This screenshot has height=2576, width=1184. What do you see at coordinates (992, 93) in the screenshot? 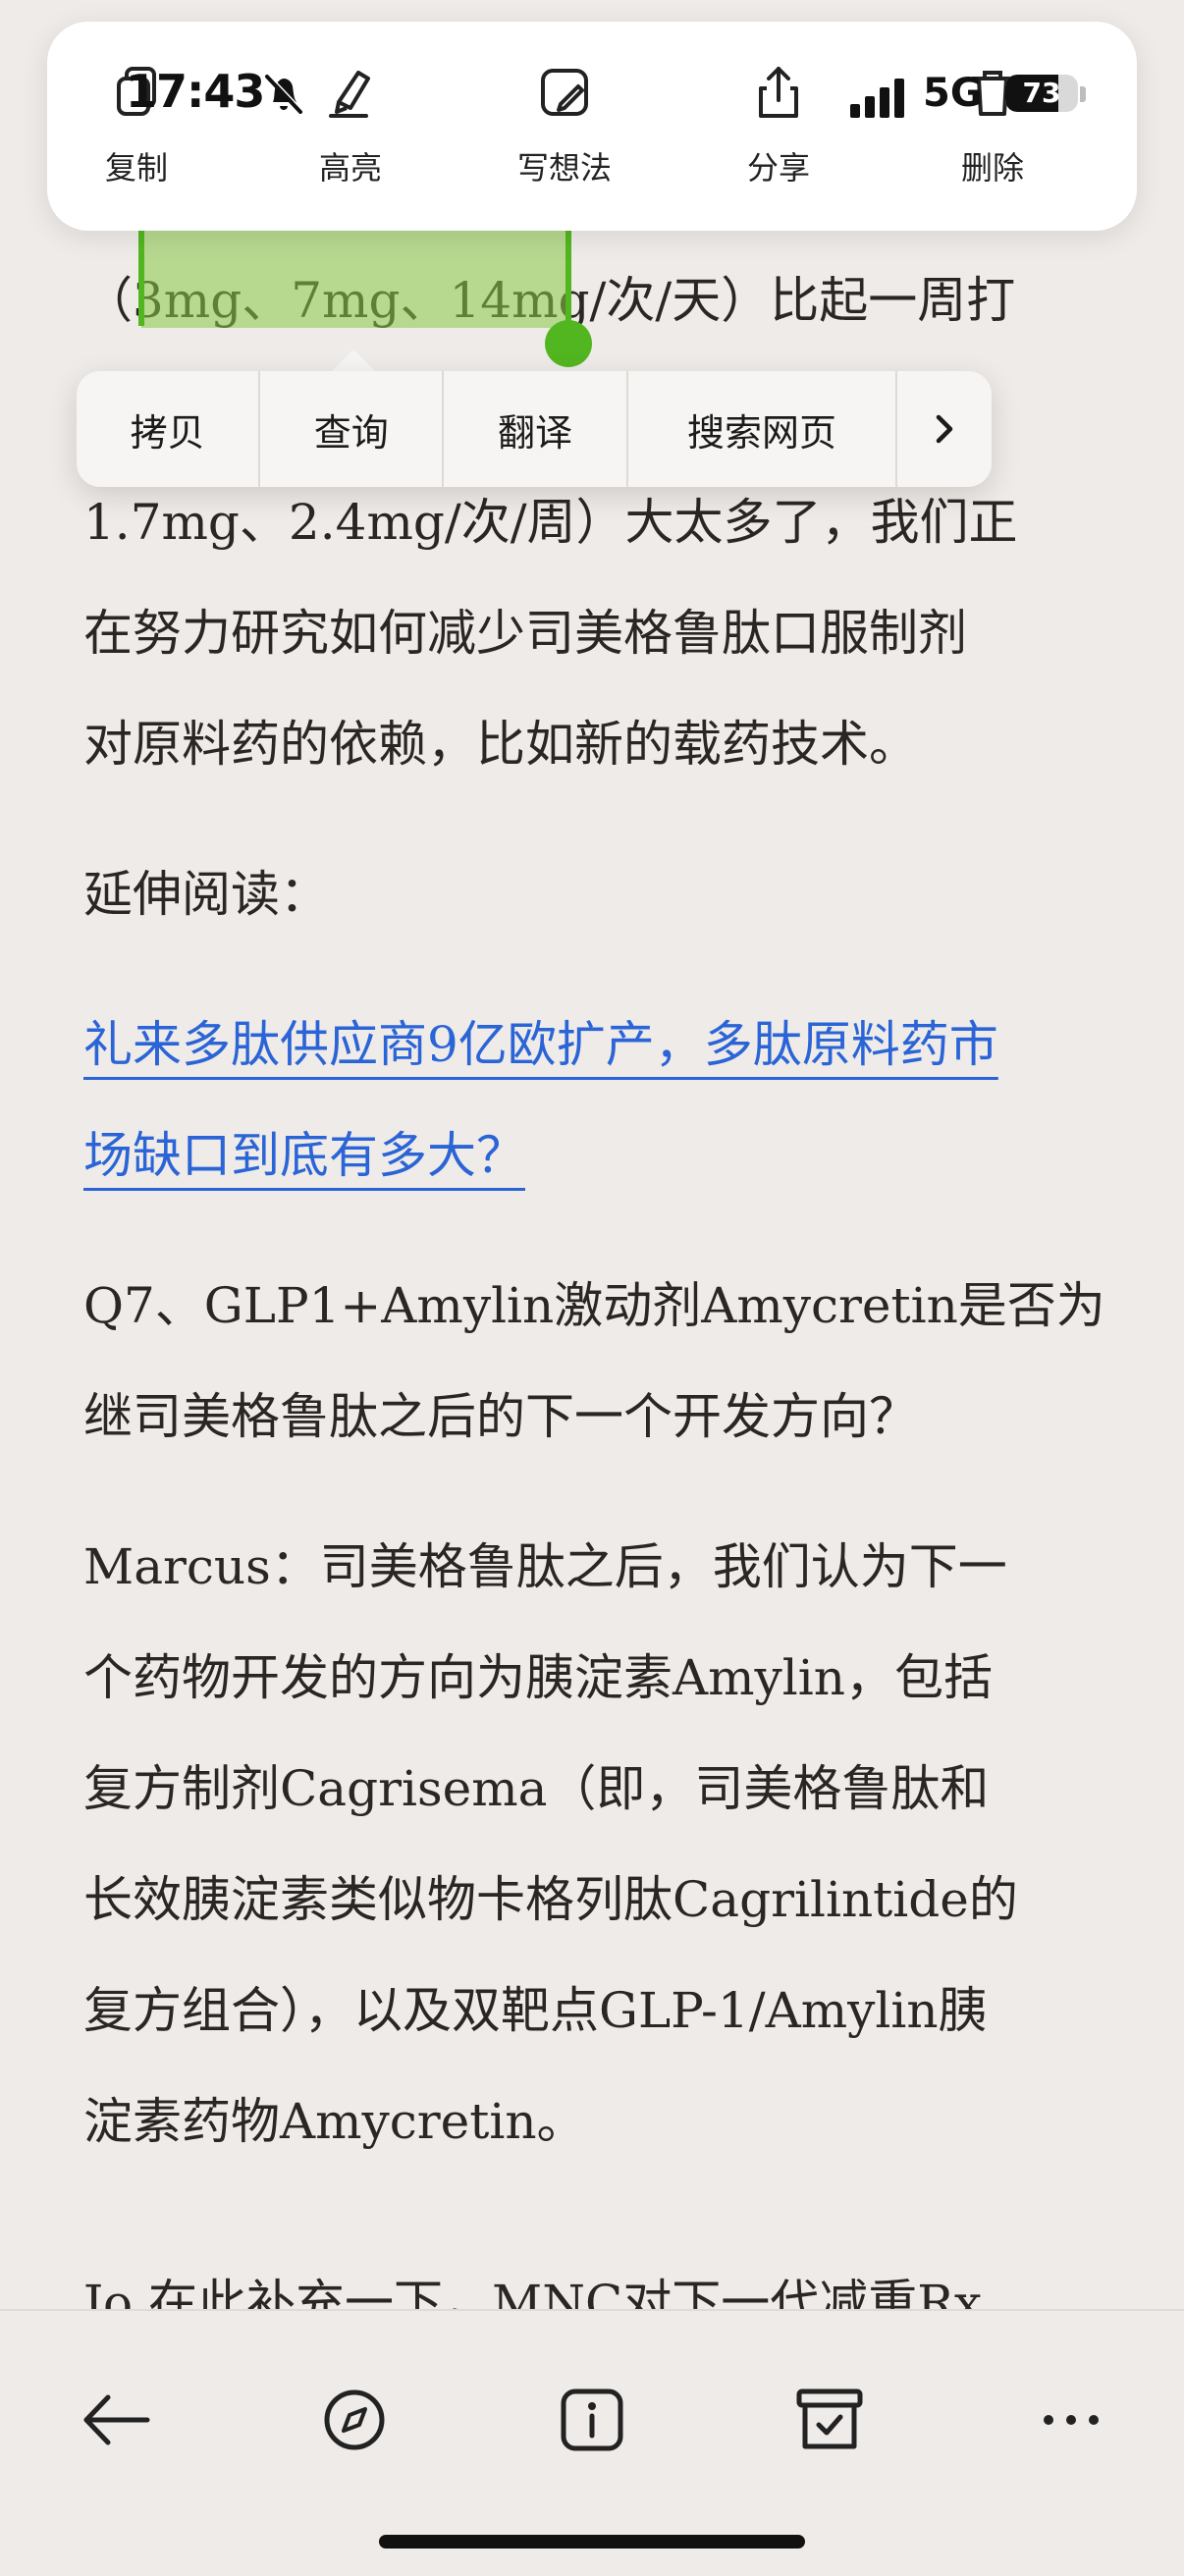
I see `trash-icon` at bounding box center [992, 93].